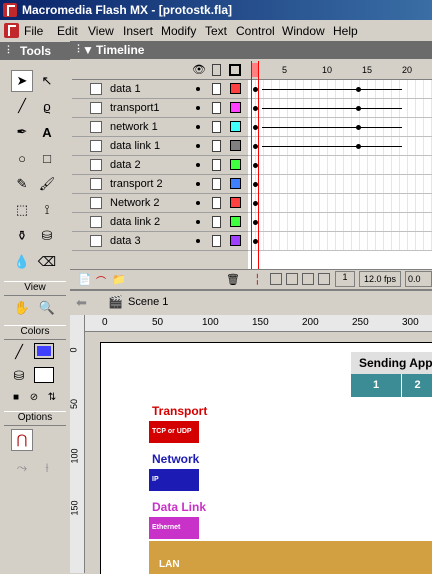 Image resolution: width=432 pixels, height=574 pixels. I want to click on edit-multiple-frames-icon, so click(308, 279).